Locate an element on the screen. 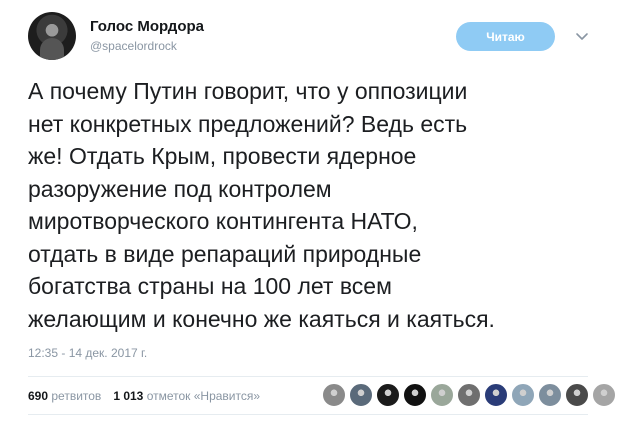 The width and height of the screenshot is (625, 426). tweet-timestamp: 12:35 - 14 дек. 2017 г. is located at coordinates (87, 353).